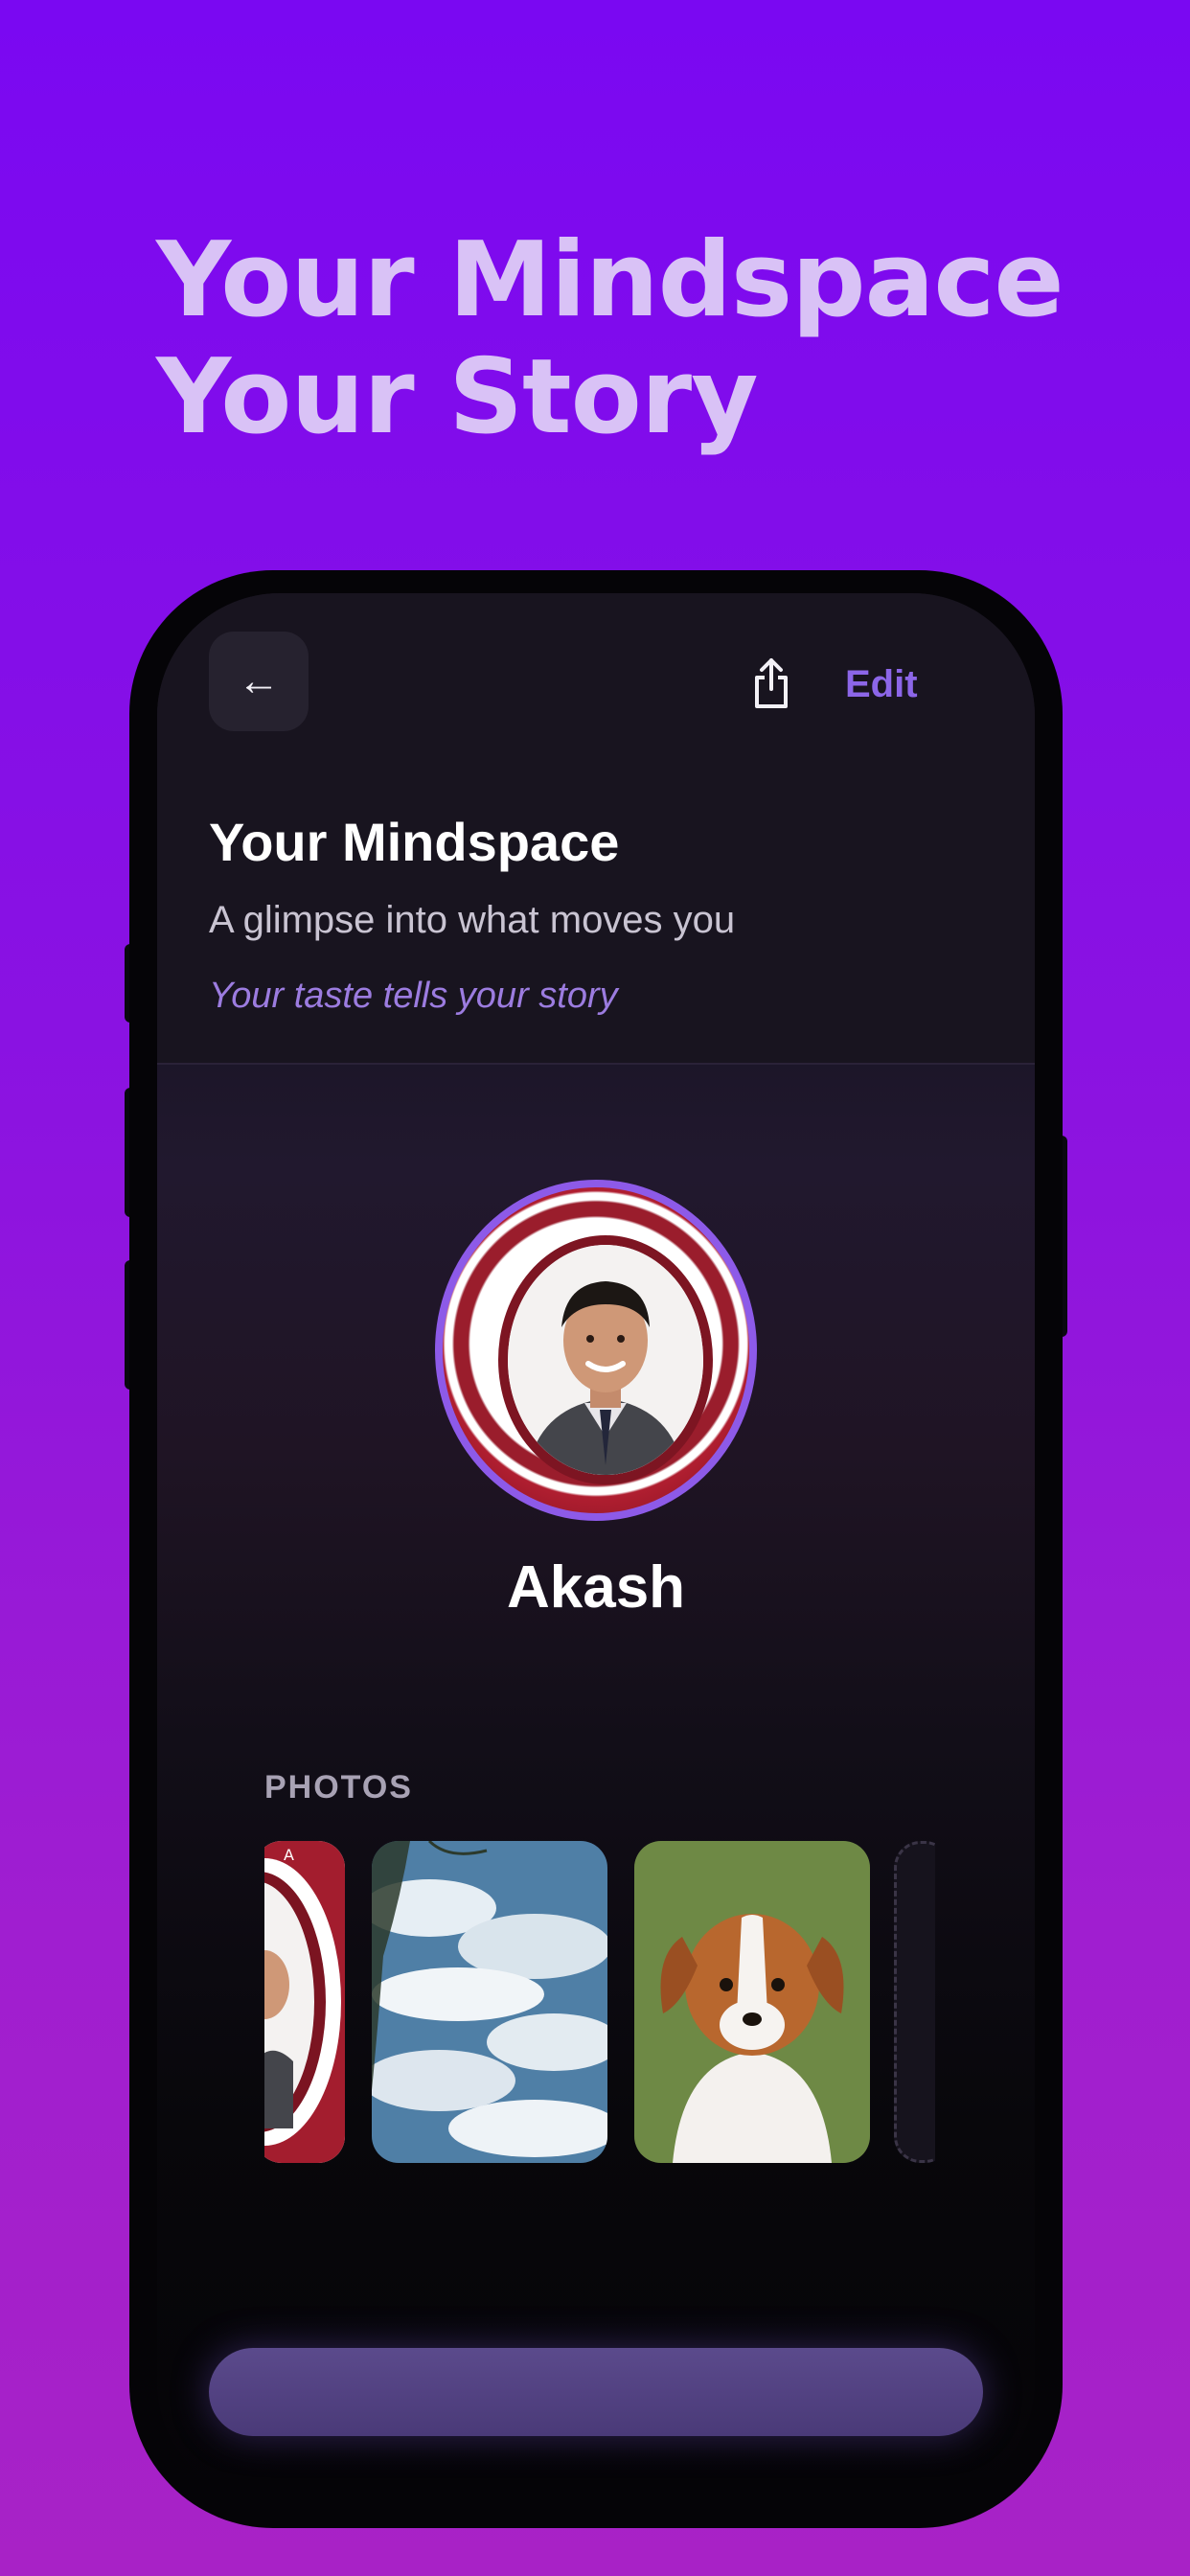  I want to click on profile-photo-image: A, so click(304, 2002).